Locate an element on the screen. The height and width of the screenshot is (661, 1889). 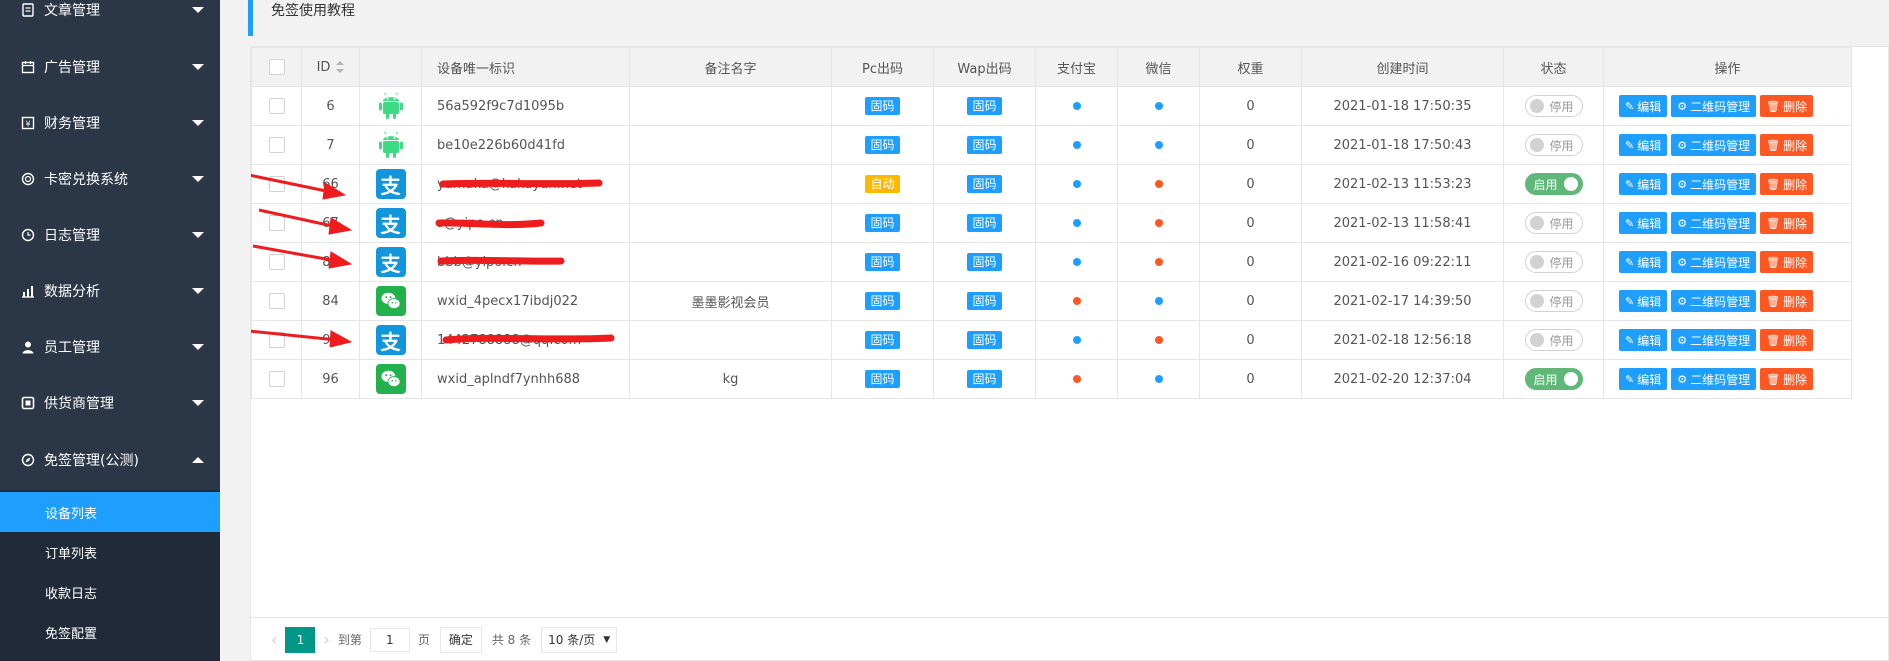
wechat-status-dot is located at coordinates (1158, 106).